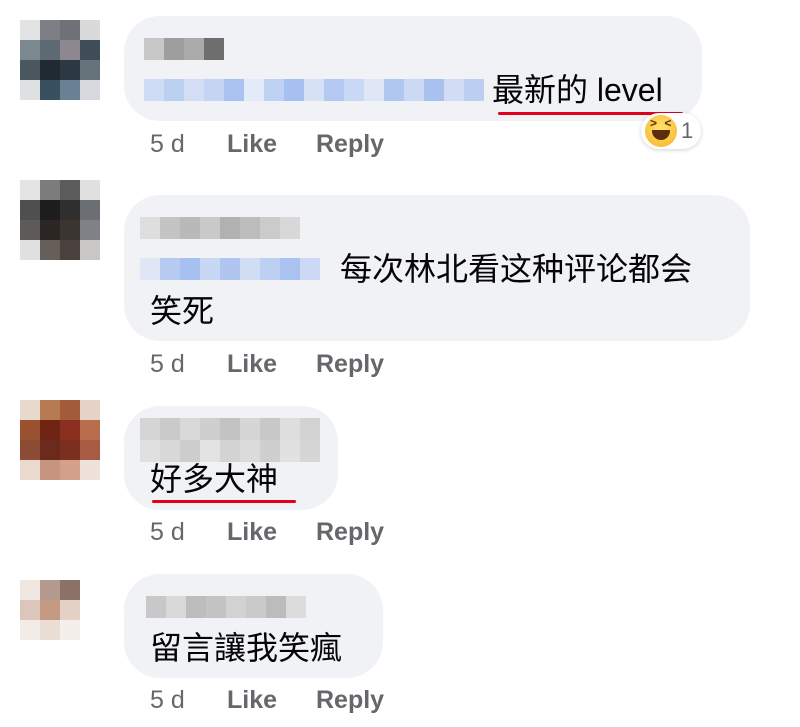 The image size is (800, 727). What do you see at coordinates (687, 130) in the screenshot?
I see `reaction-count: 1` at bounding box center [687, 130].